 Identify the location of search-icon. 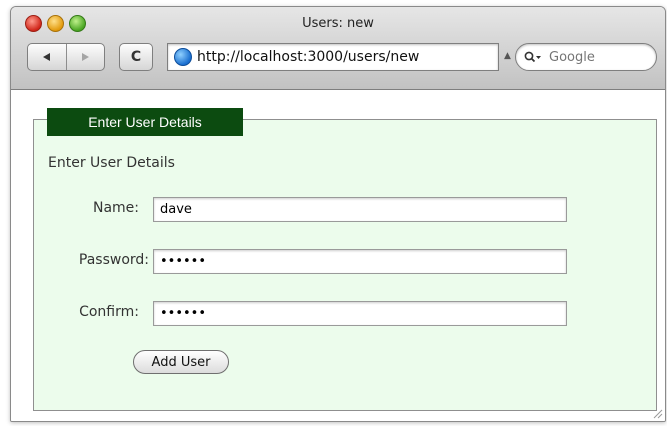
(533, 57).